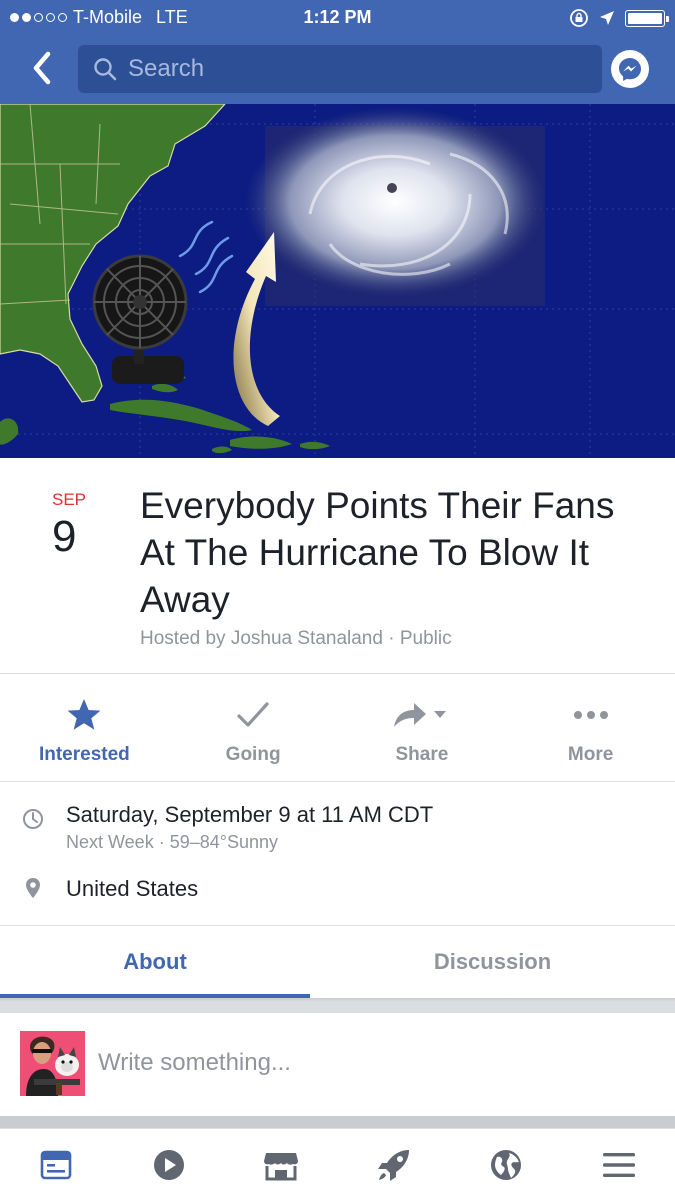 The height and width of the screenshot is (1200, 675). I want to click on back-chevron-icon, so click(44, 68).